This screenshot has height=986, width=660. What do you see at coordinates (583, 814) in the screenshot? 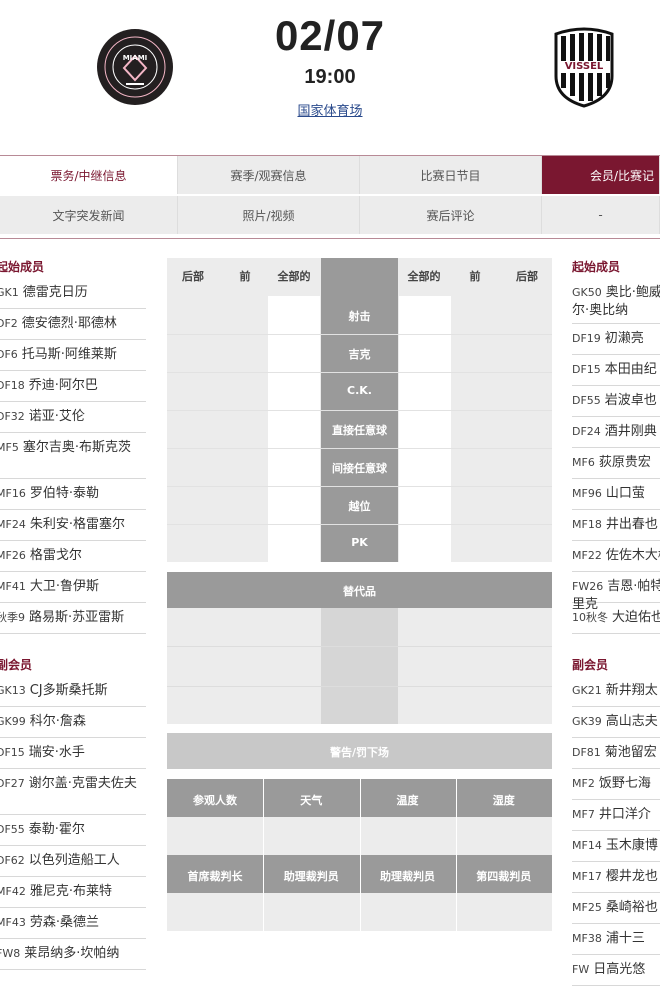
I see `player-position: MF7` at bounding box center [583, 814].